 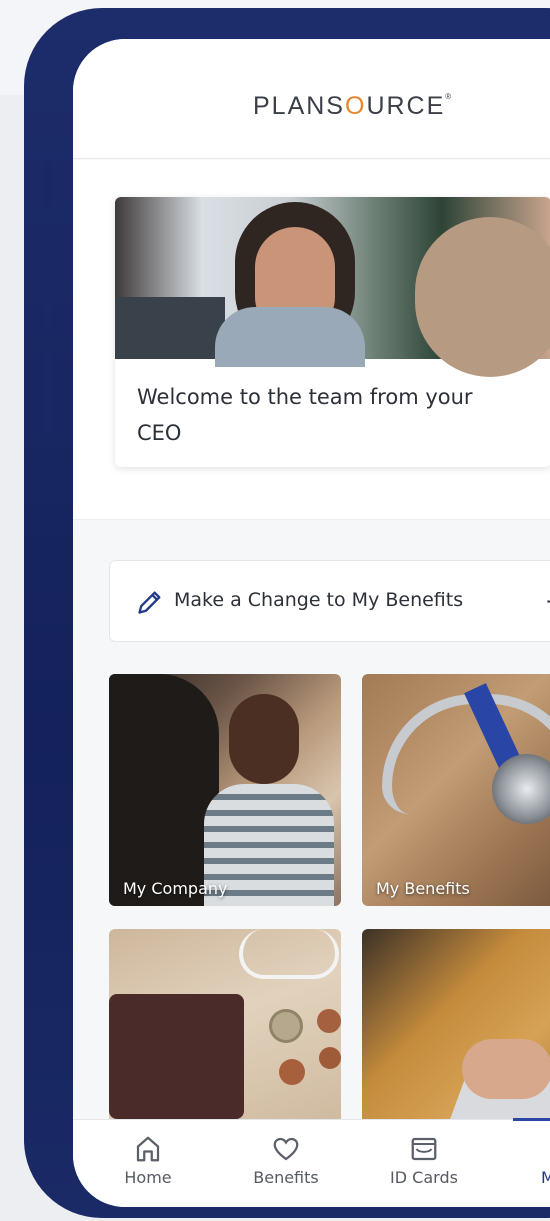 I want to click on bottom-tab-bar: Home Benefits ID Cards M, so click(x=311, y=1162).